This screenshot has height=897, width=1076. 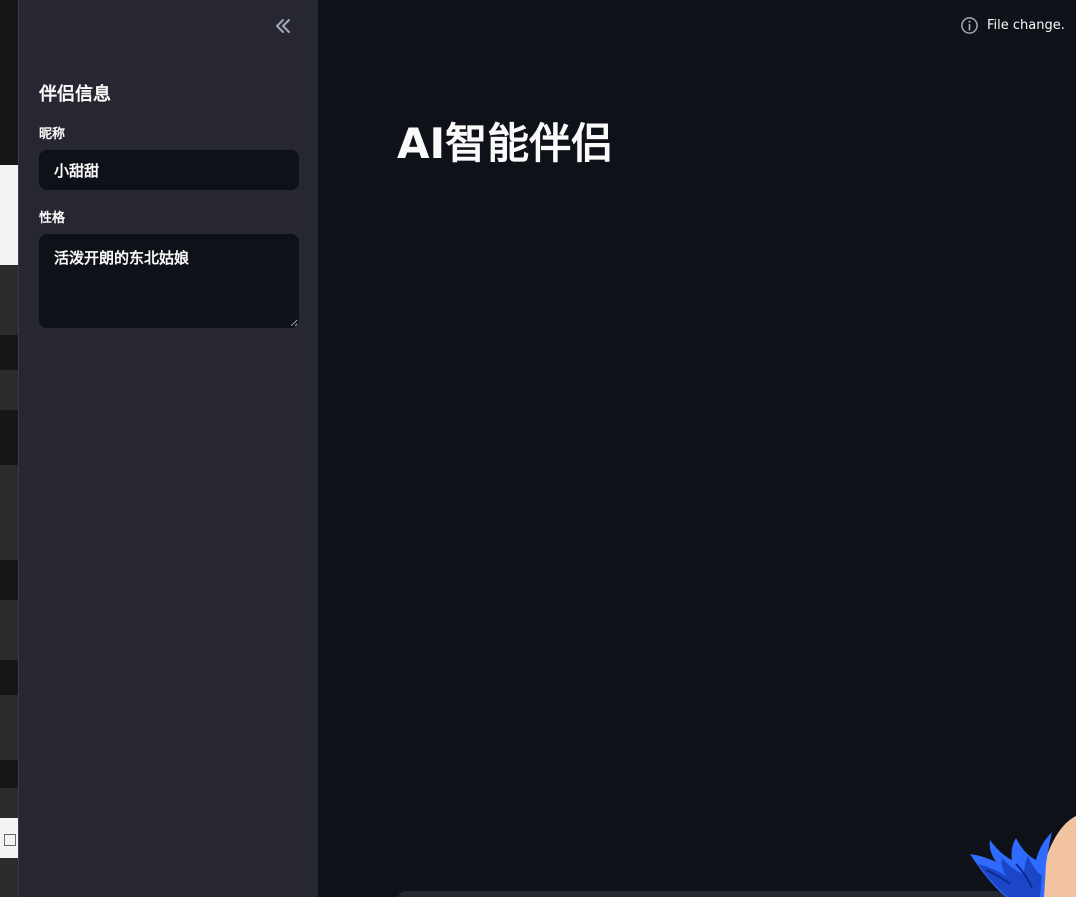 I want to click on background-checkbox, so click(x=10, y=840).